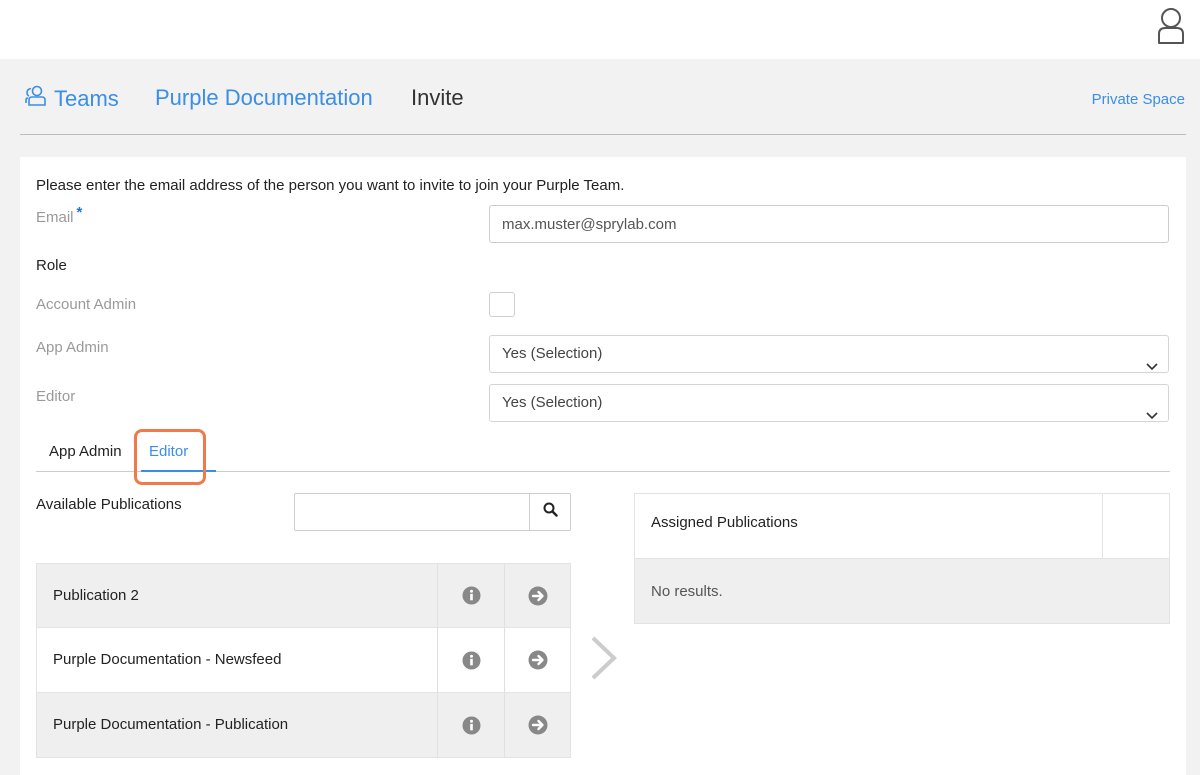 The height and width of the screenshot is (775, 1200). I want to click on role-tabs: App Admin Editor, so click(603, 451).